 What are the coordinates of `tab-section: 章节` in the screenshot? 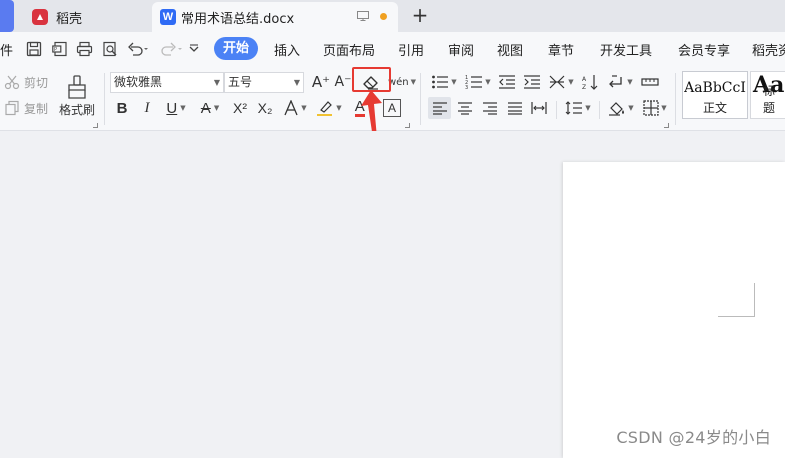 It's located at (561, 49).